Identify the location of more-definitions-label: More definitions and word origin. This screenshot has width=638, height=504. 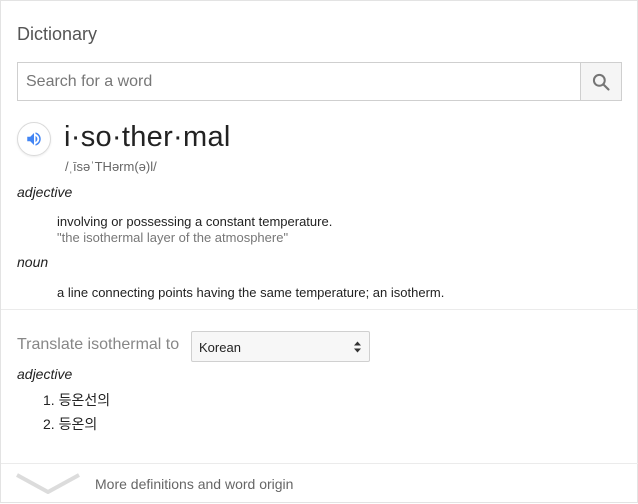
(194, 484).